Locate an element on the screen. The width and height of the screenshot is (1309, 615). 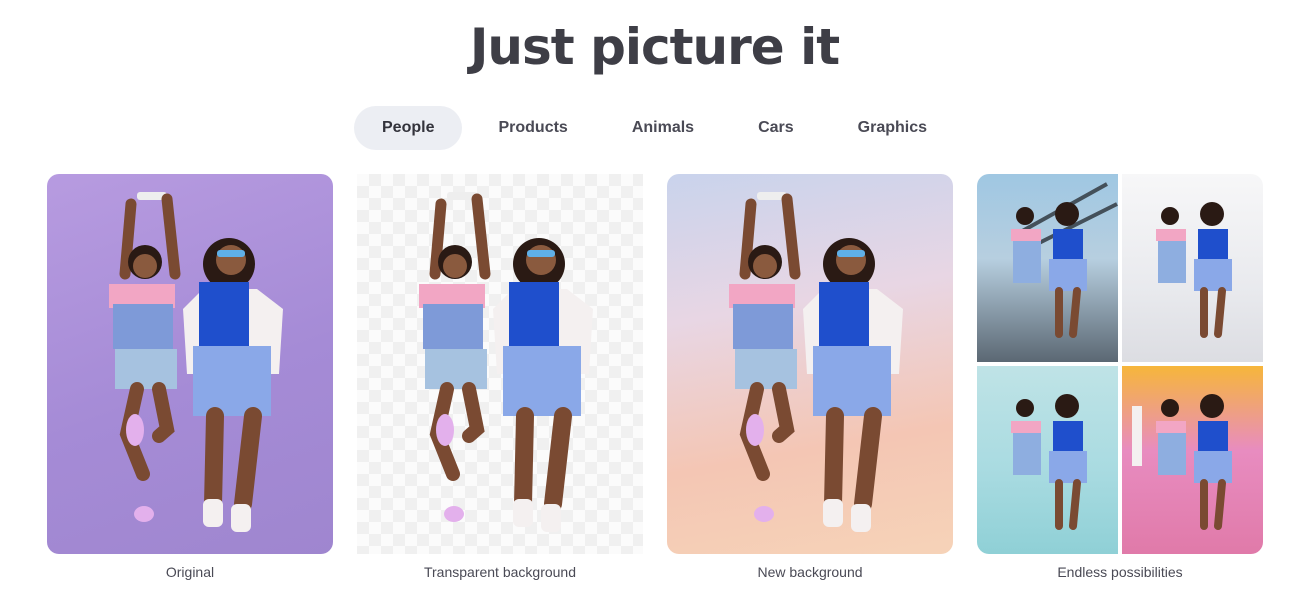
caption-original: Original is located at coordinates (190, 572).